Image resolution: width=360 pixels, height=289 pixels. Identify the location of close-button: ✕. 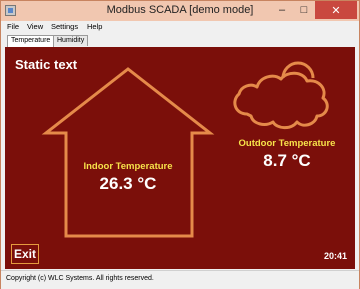
(336, 10).